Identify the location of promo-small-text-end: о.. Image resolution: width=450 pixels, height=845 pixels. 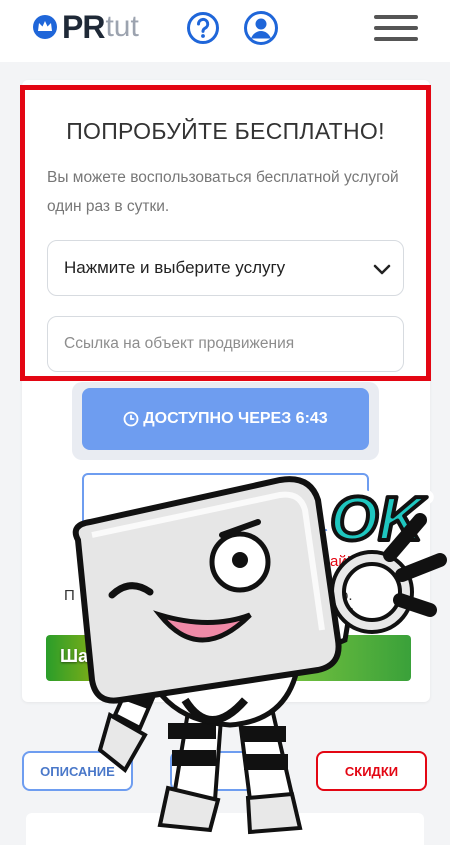
(346, 595).